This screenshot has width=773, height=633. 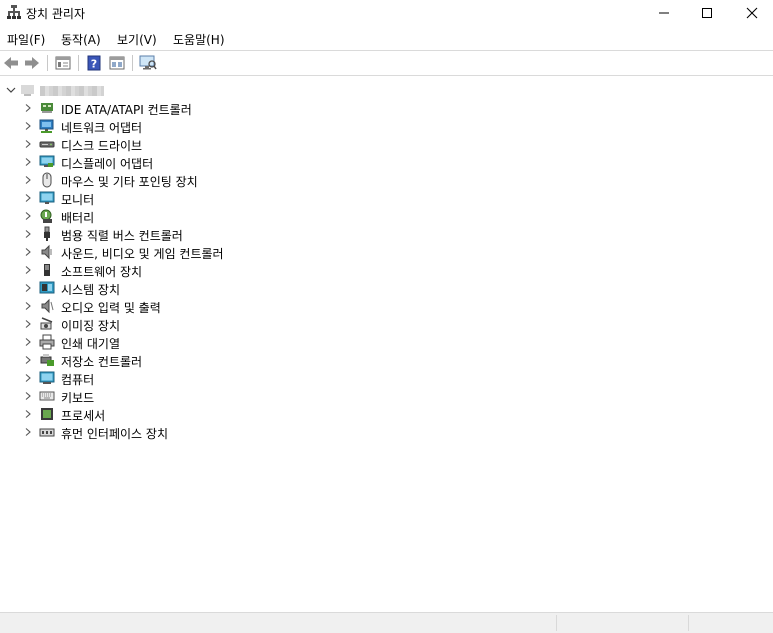 I want to click on device-manager-icon, so click(x=14, y=12).